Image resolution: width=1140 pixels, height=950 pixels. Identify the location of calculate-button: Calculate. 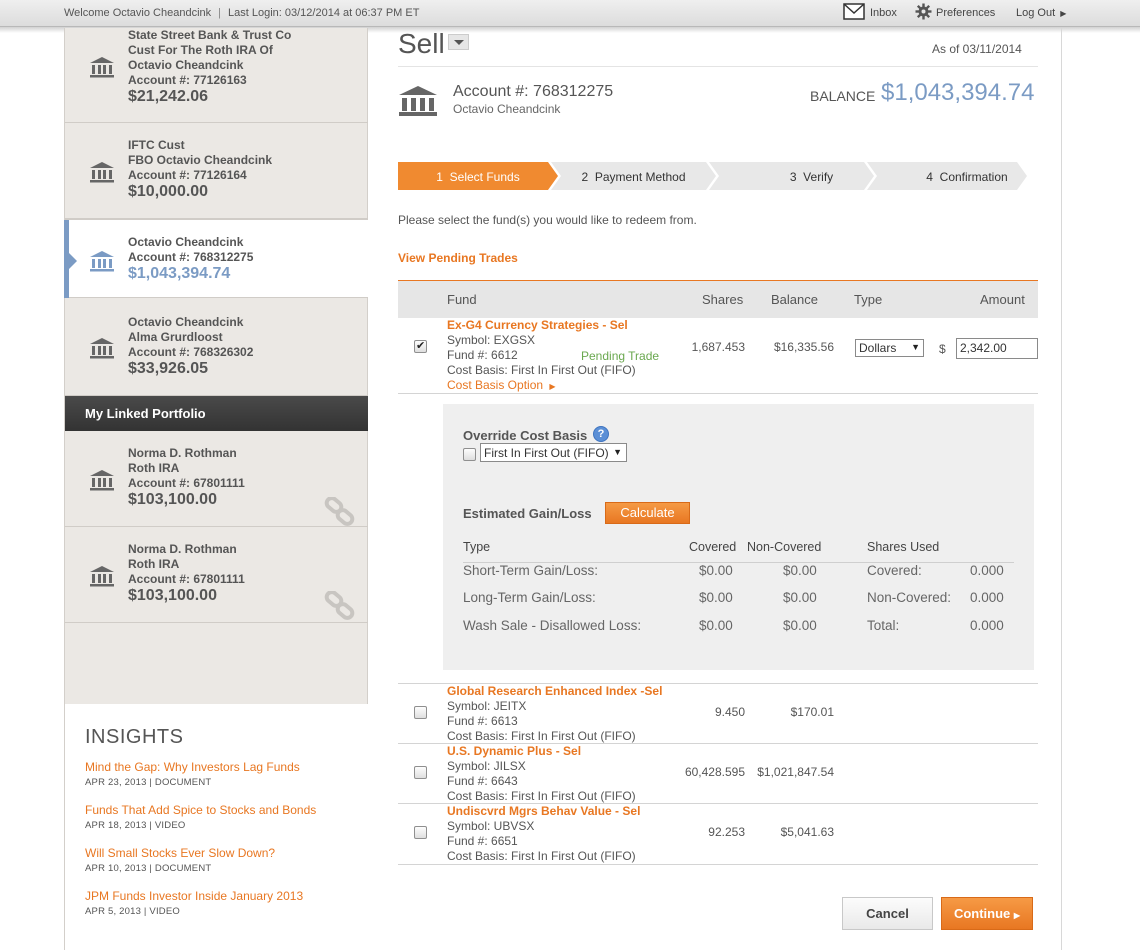
(647, 513).